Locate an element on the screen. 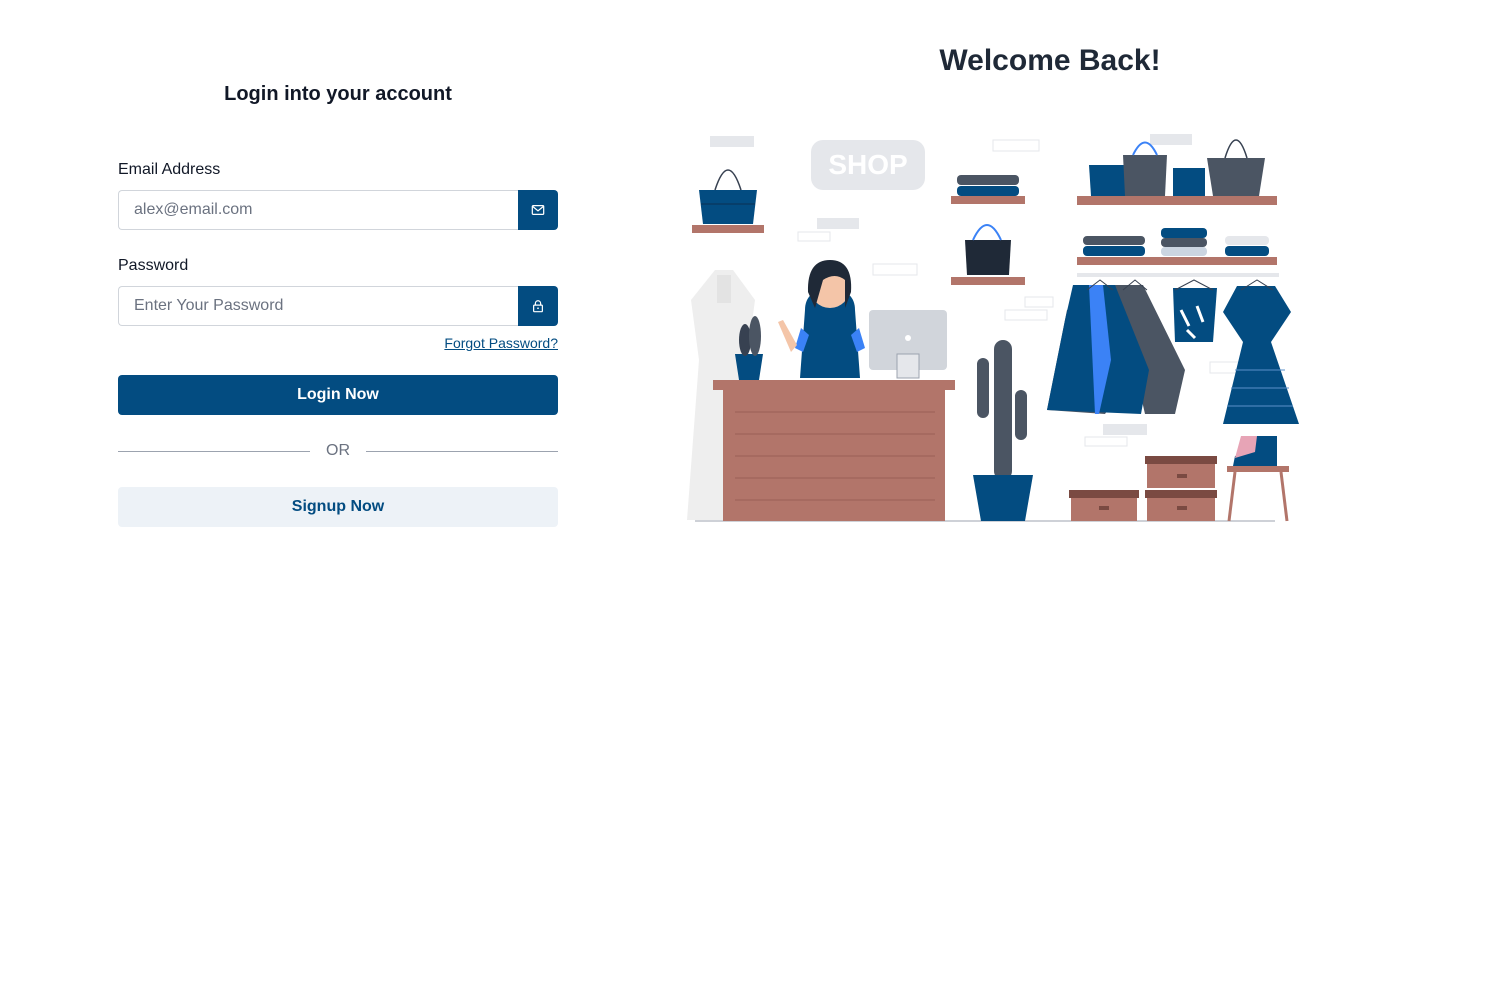  password-input-group is located at coordinates (338, 306).